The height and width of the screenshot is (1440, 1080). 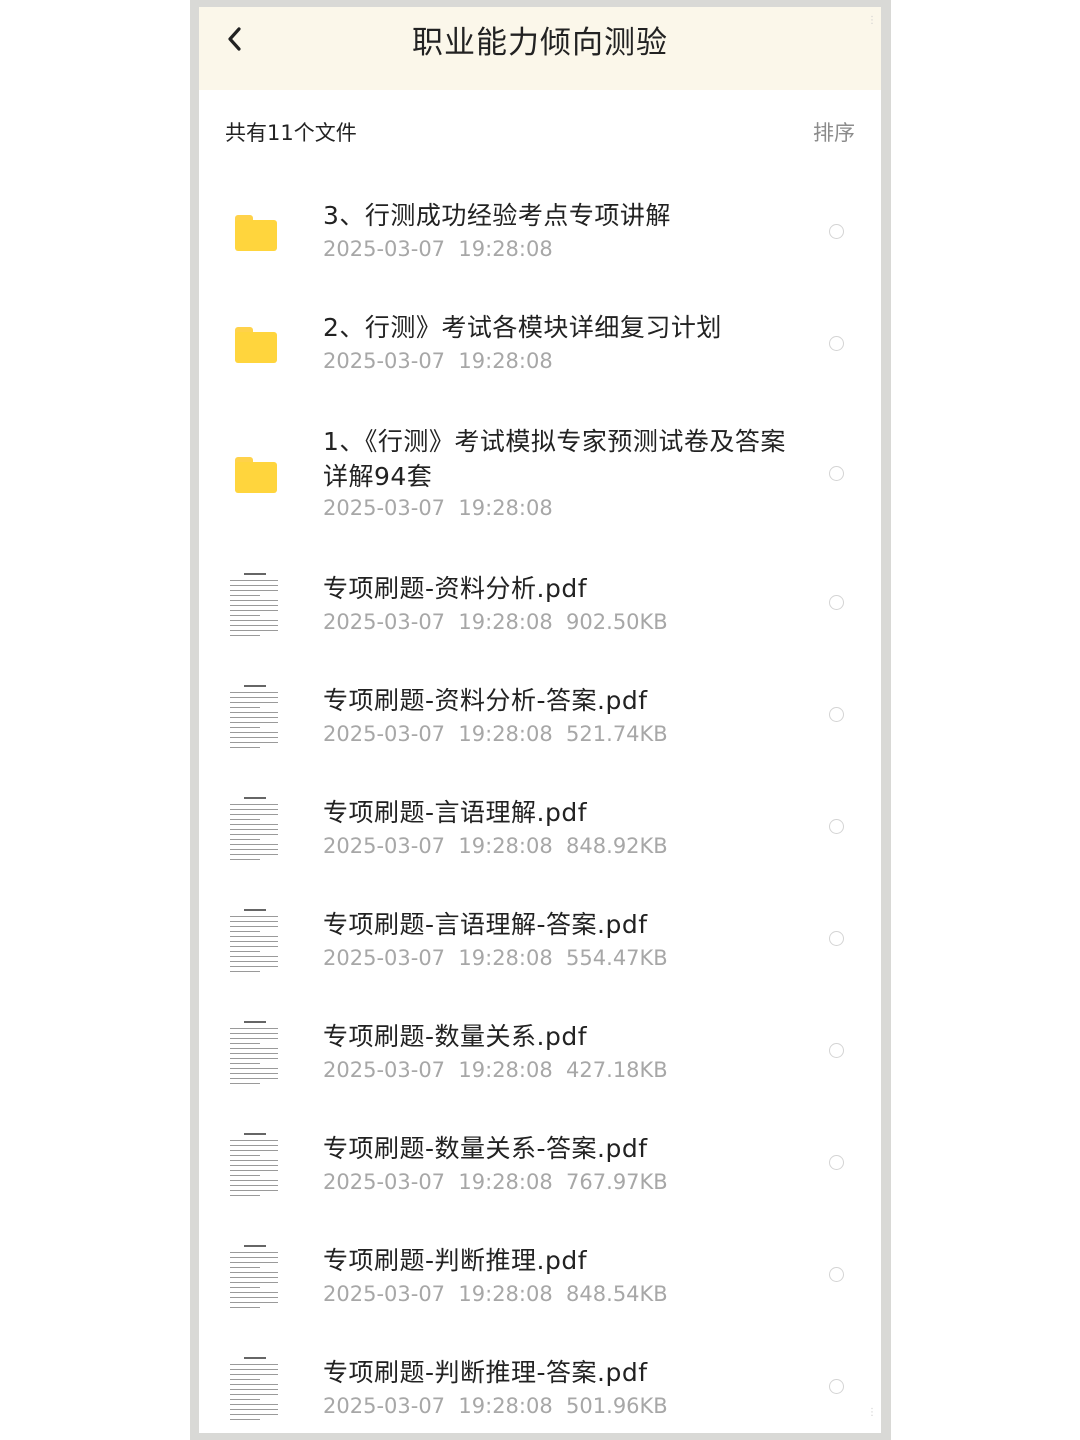 What do you see at coordinates (495, 846) in the screenshot?
I see `file-meta: 2025-03-07 19:28:08 848.92KB` at bounding box center [495, 846].